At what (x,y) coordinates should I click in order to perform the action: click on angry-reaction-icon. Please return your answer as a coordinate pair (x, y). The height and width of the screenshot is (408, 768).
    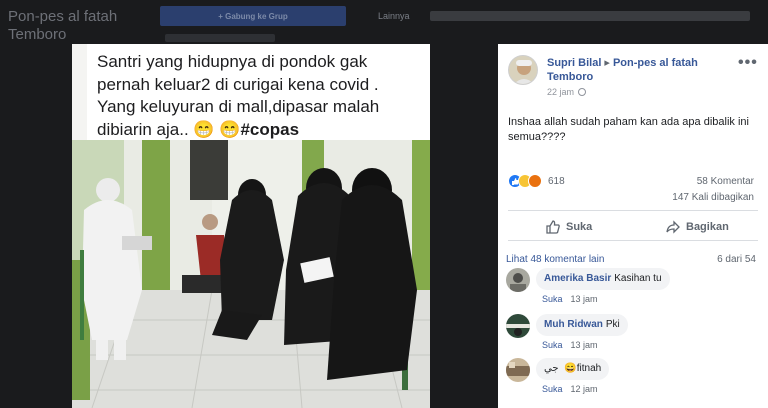
    Looking at the image, I should click on (535, 181).